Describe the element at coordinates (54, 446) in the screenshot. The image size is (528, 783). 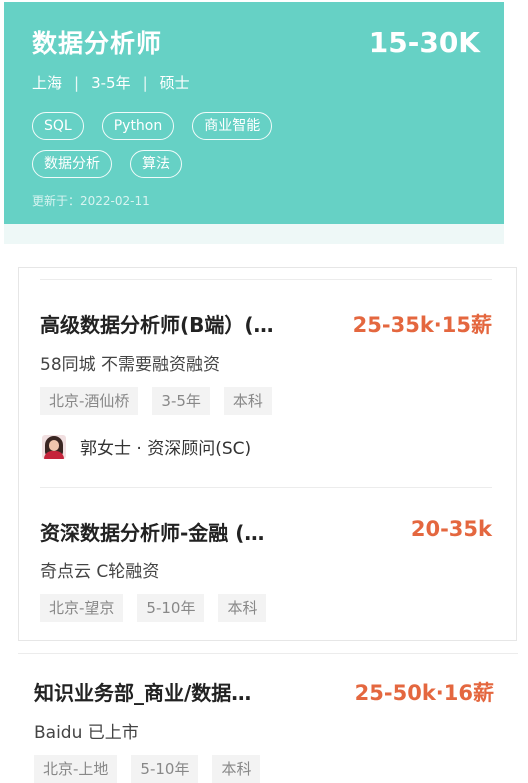
I see `avatar` at that location.